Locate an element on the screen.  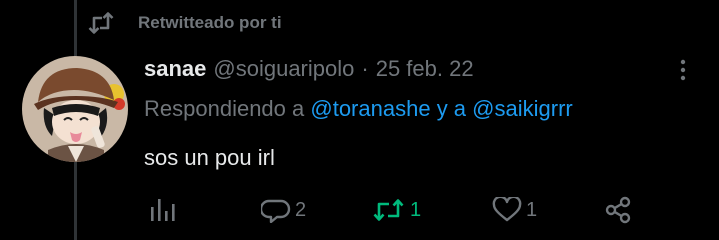
like-count: 1 is located at coordinates (532, 209).